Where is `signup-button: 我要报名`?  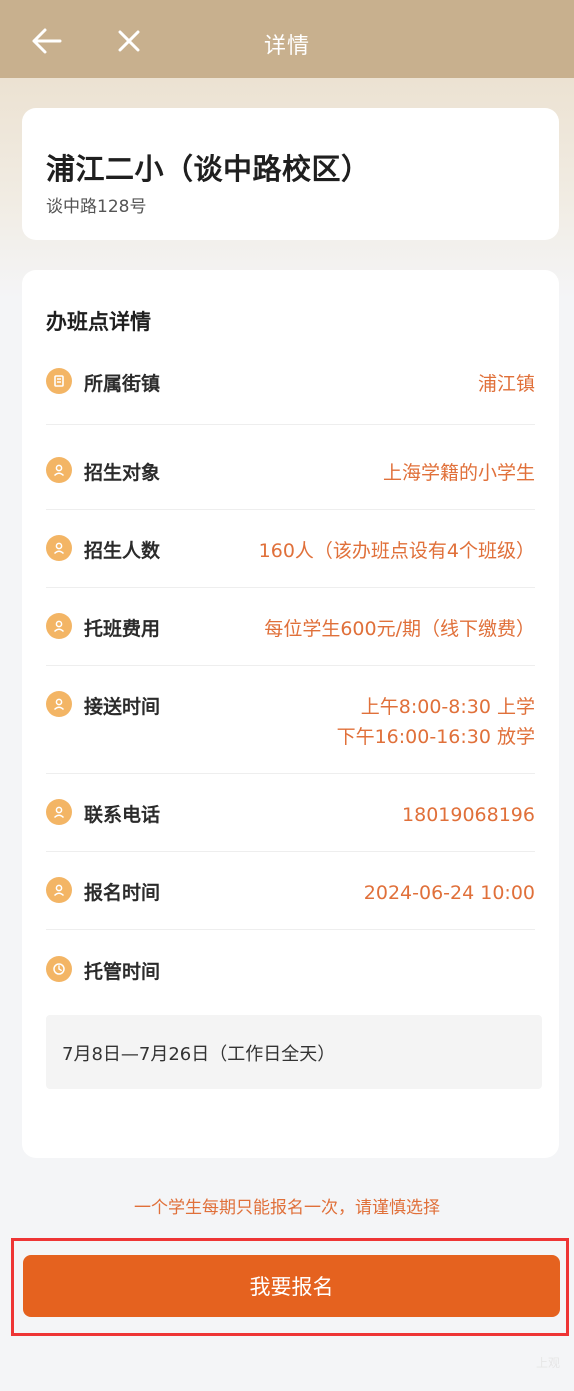
signup-button: 我要报名 is located at coordinates (291, 1286).